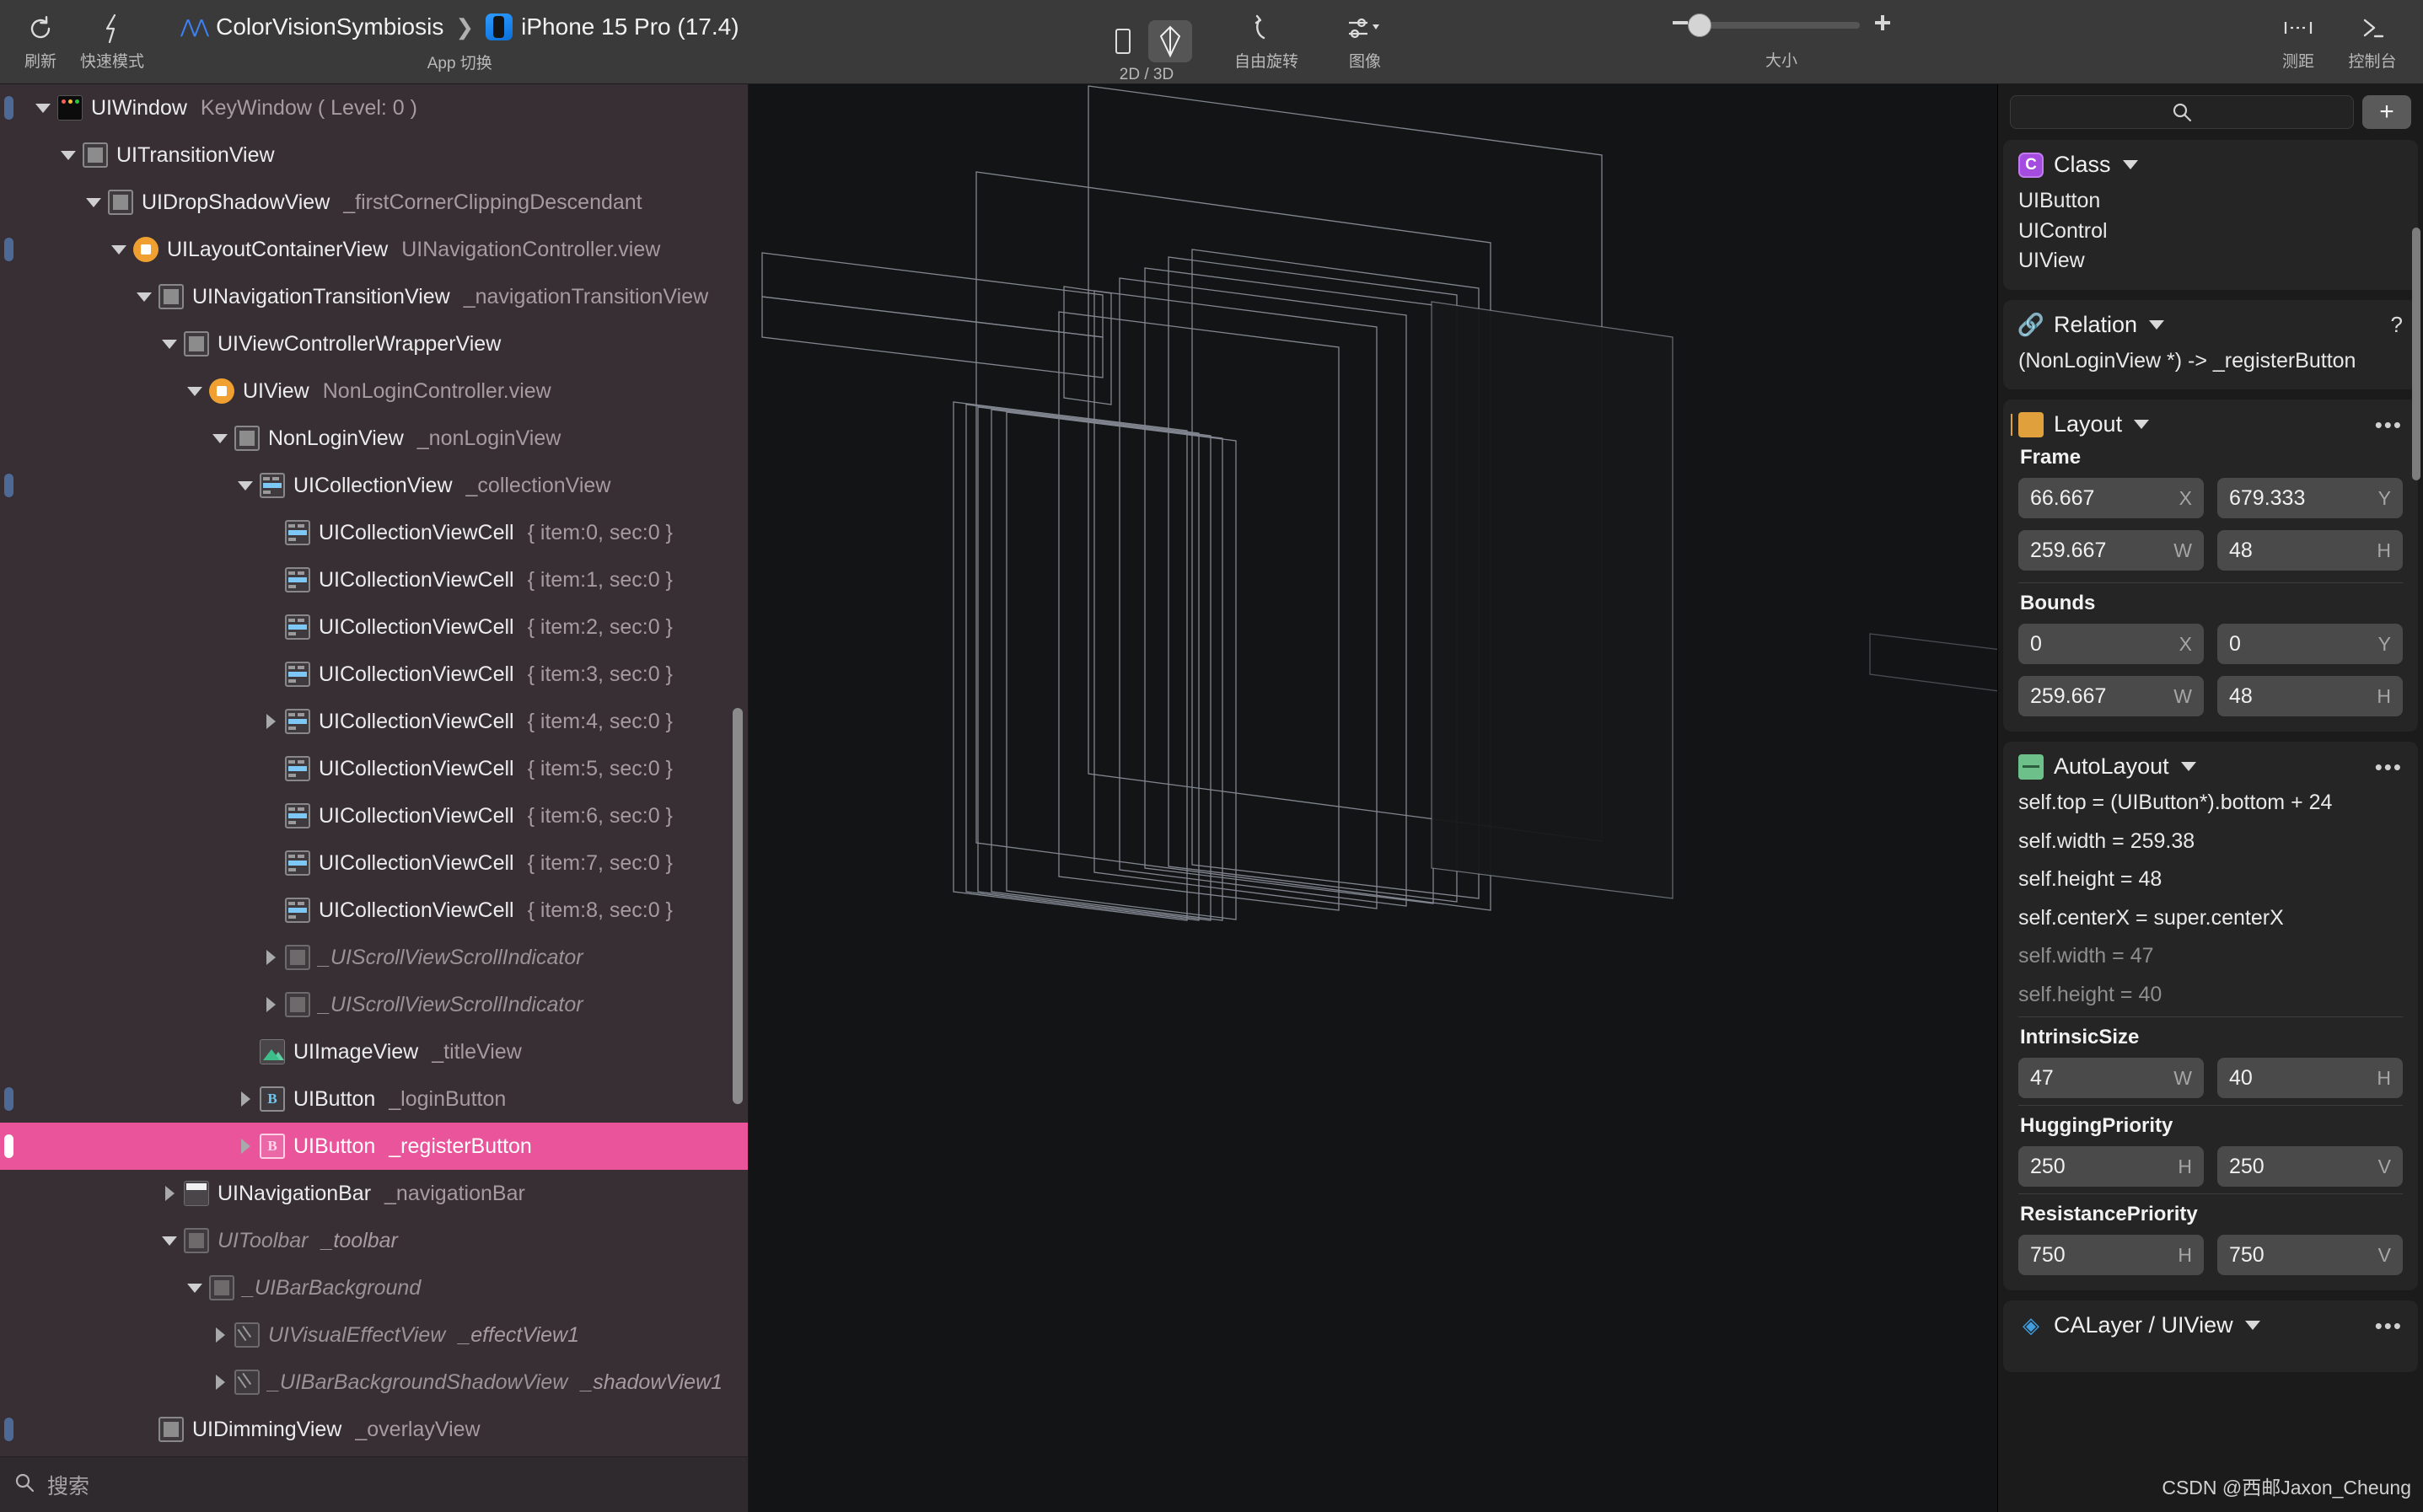 This screenshot has width=2423, height=1512. What do you see at coordinates (374, 1051) in the screenshot?
I see `tree-row: UIImageView _titleView` at bounding box center [374, 1051].